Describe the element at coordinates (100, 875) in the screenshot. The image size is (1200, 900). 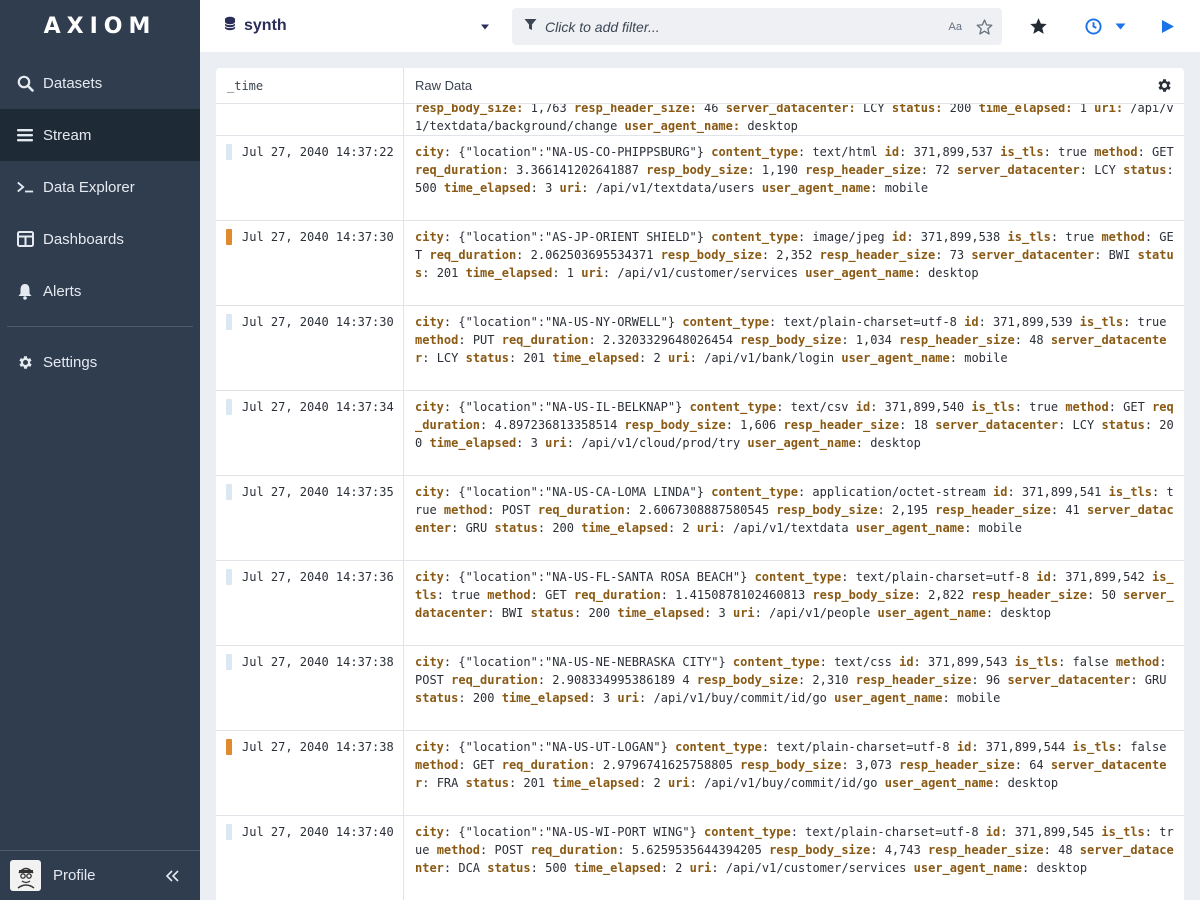
I see `profile-menu: Profile` at that location.